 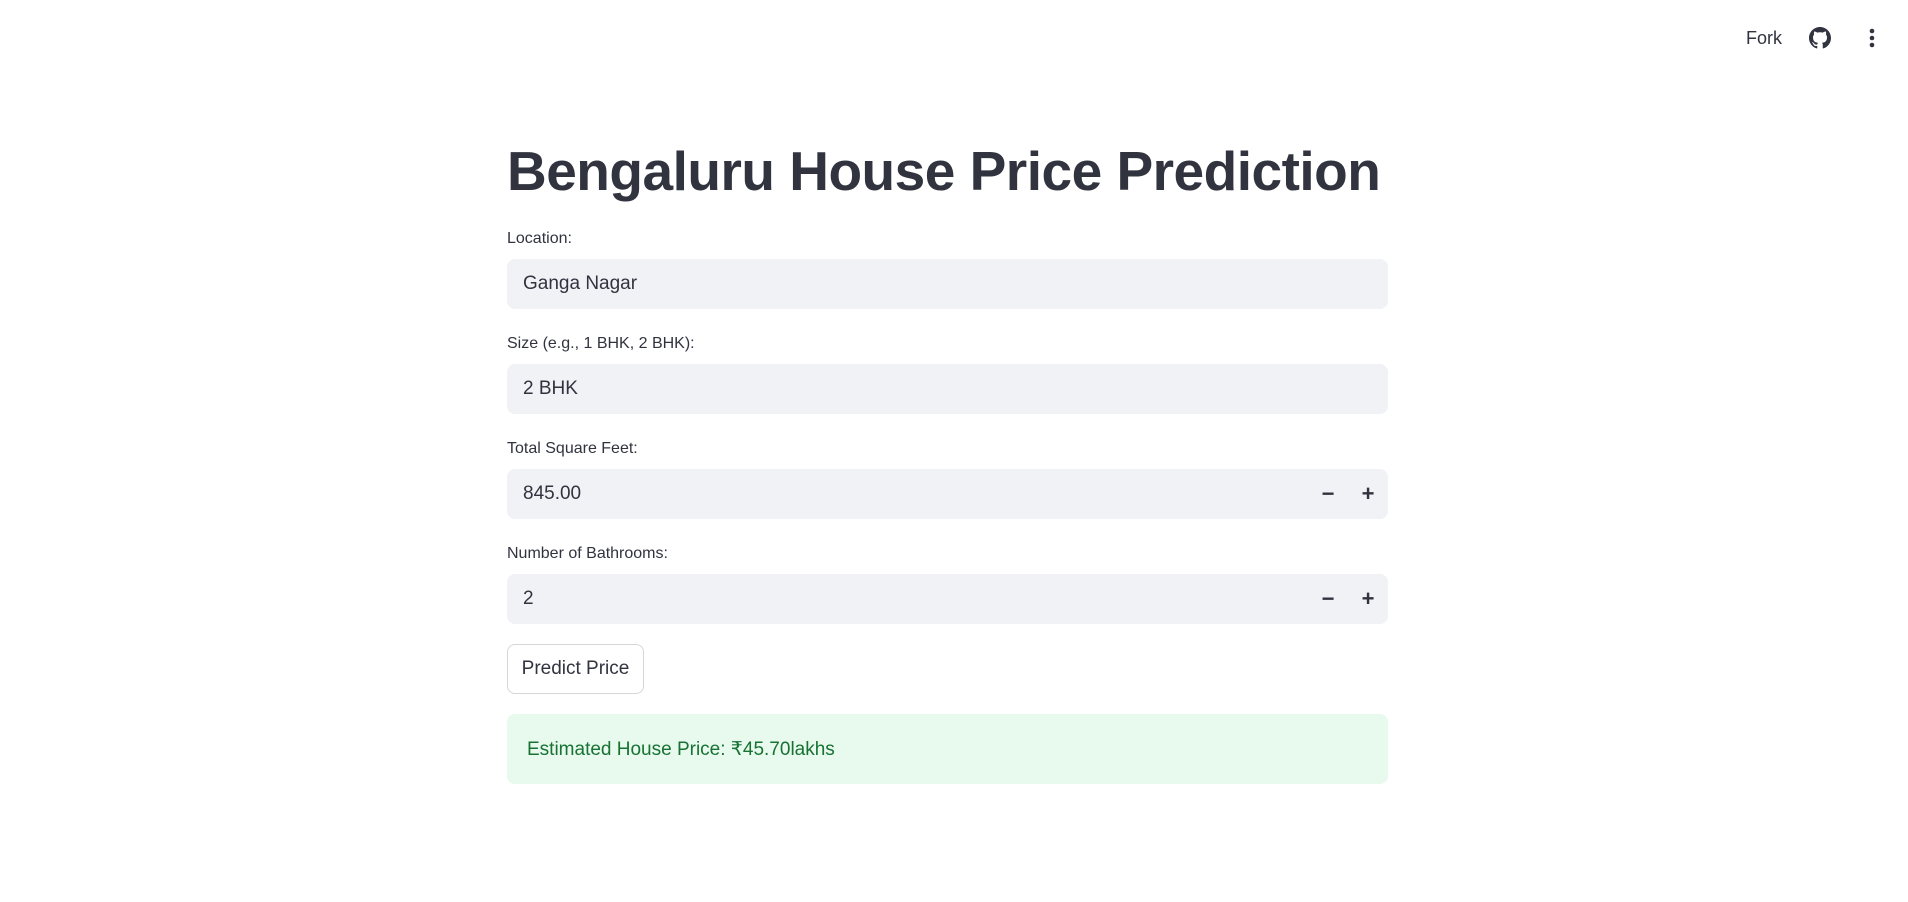 I want to click on bathrooms-stepper: − +, so click(x=1348, y=599).